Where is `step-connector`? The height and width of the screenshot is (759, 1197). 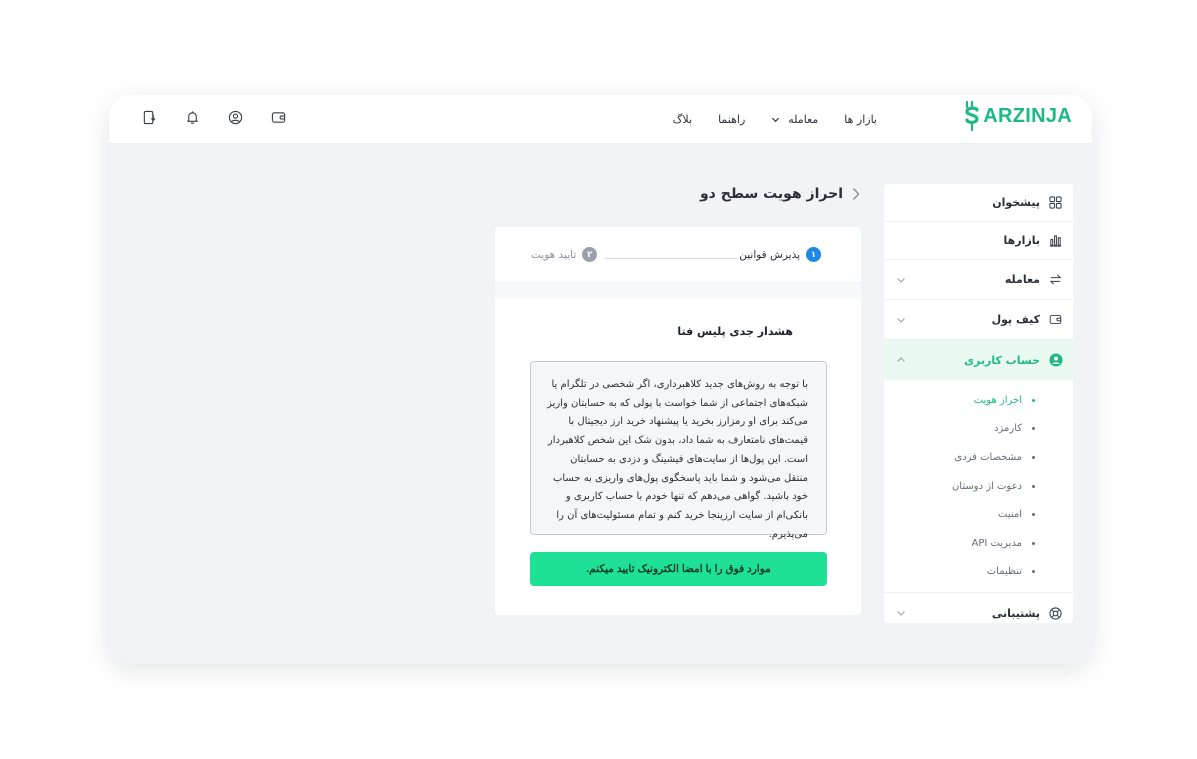
step-connector is located at coordinates (671, 258).